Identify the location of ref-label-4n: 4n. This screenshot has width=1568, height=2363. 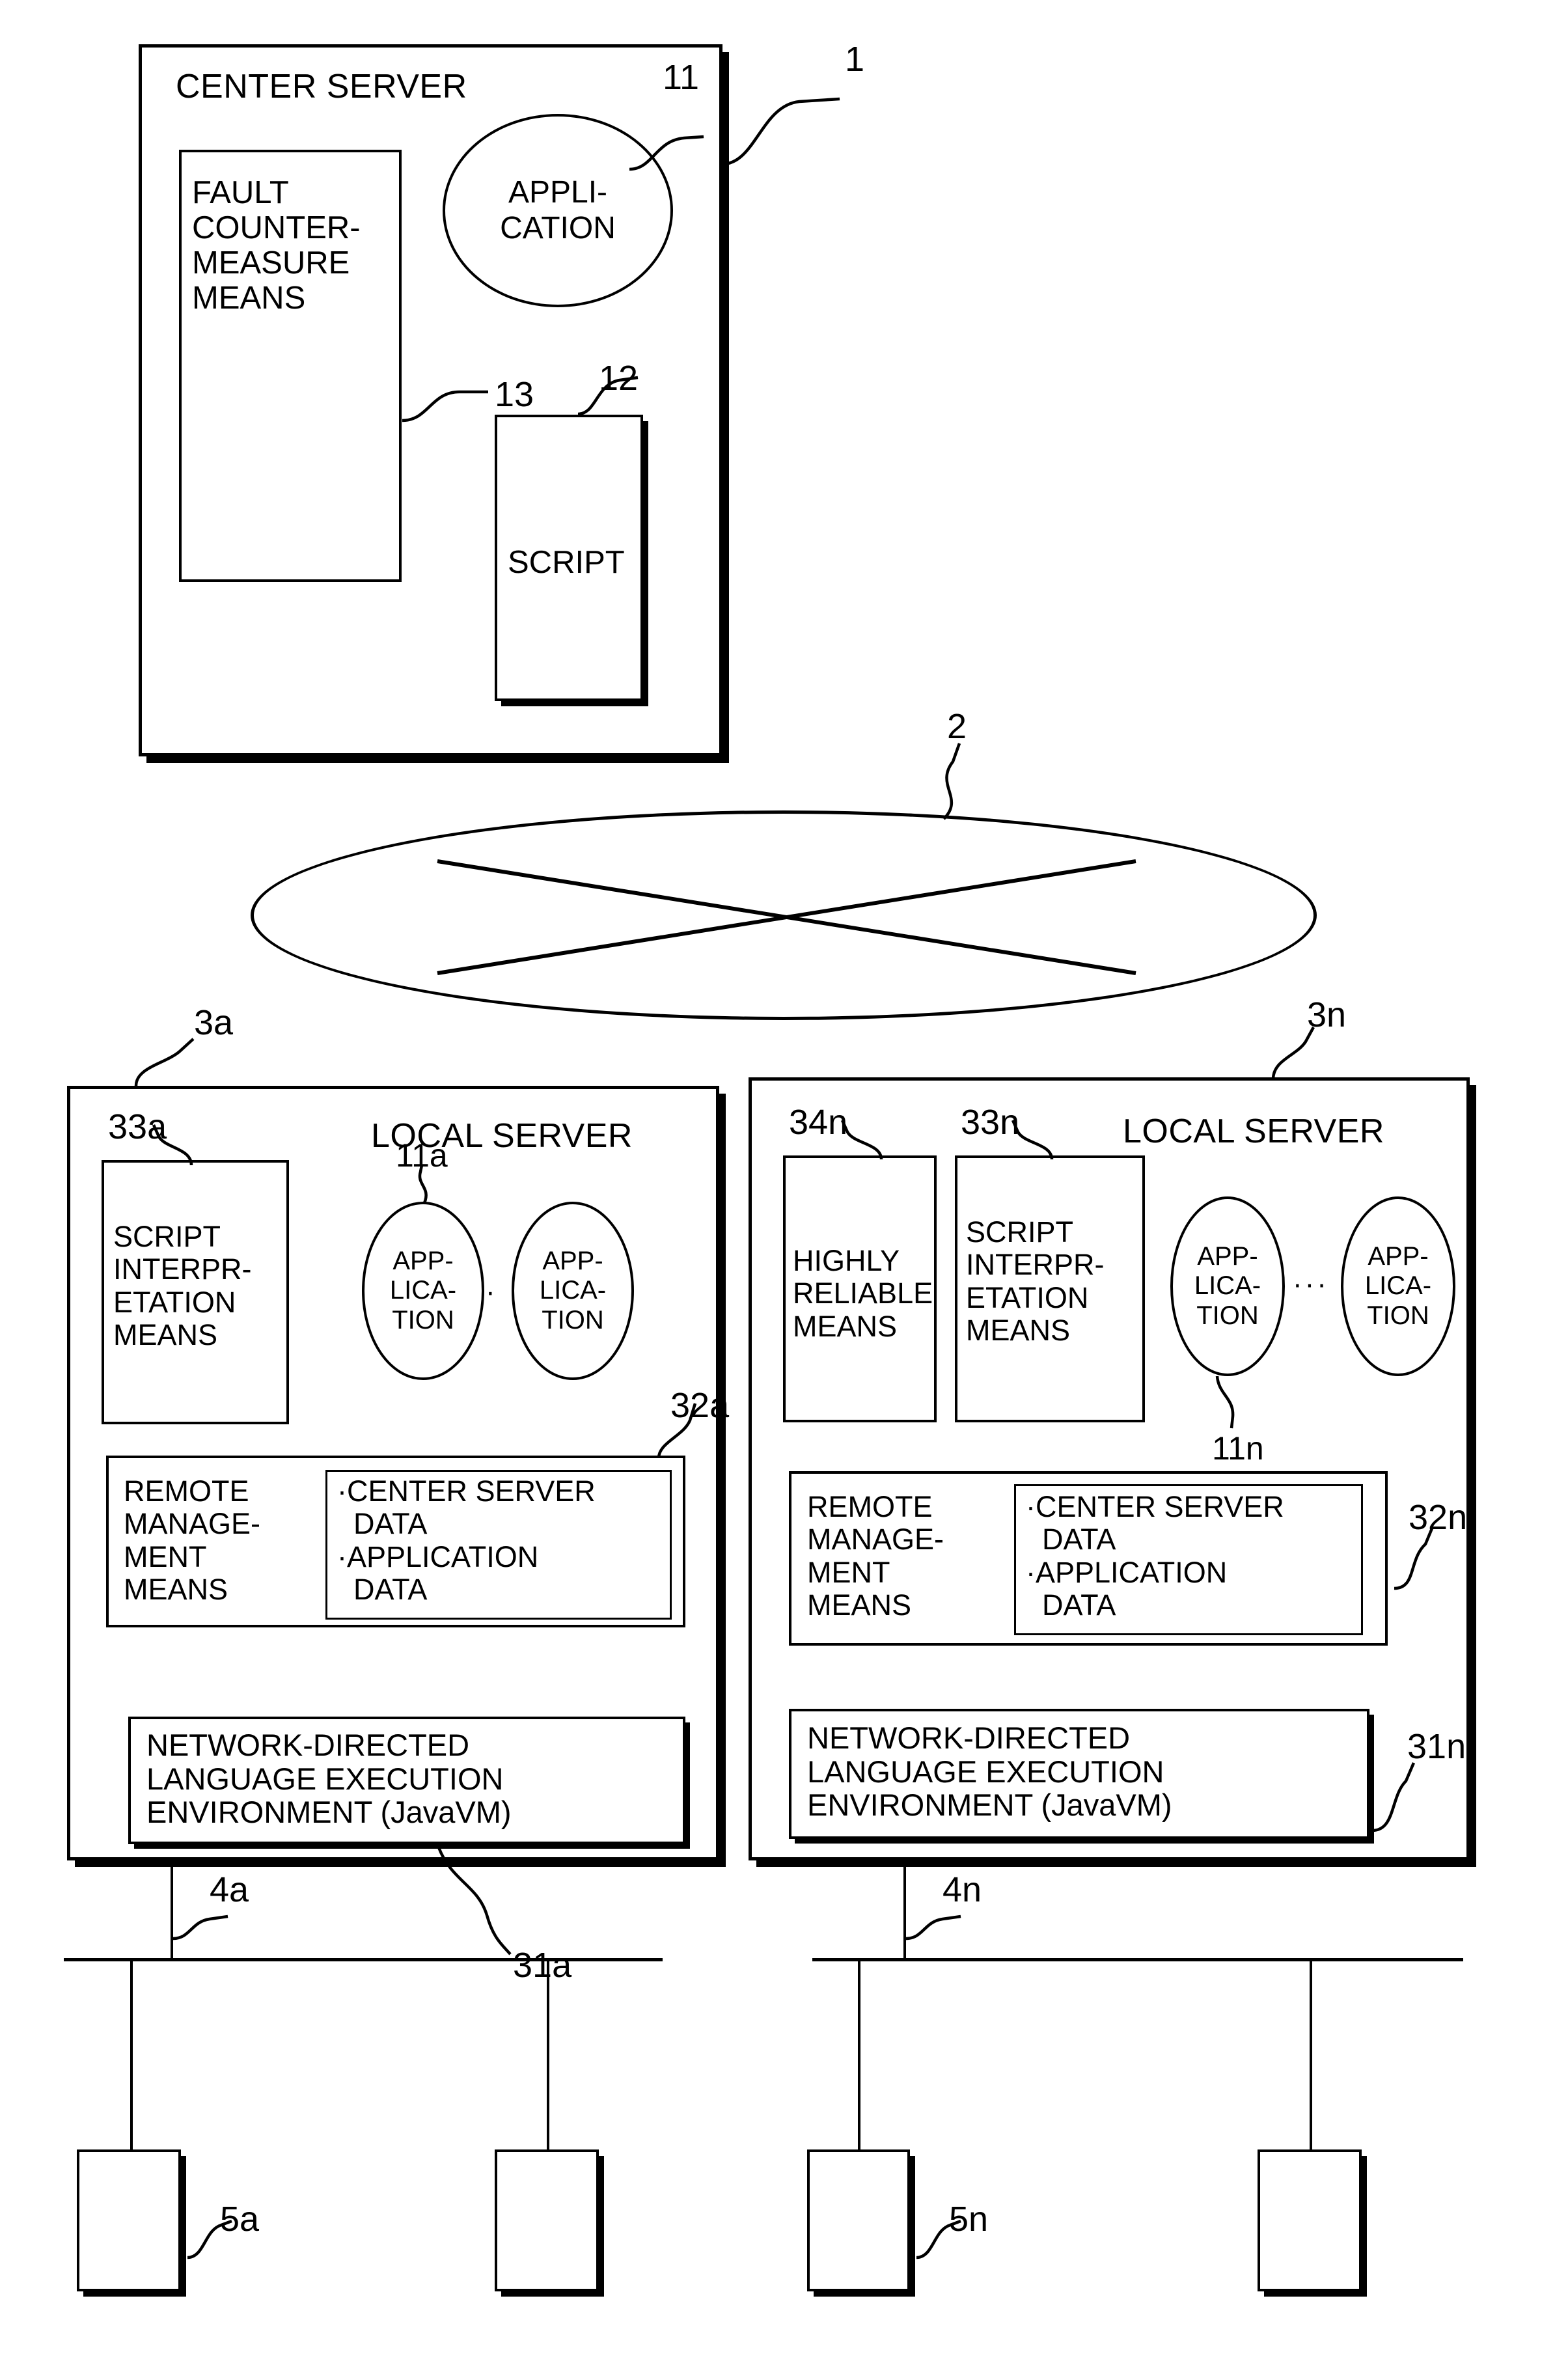
(962, 1889).